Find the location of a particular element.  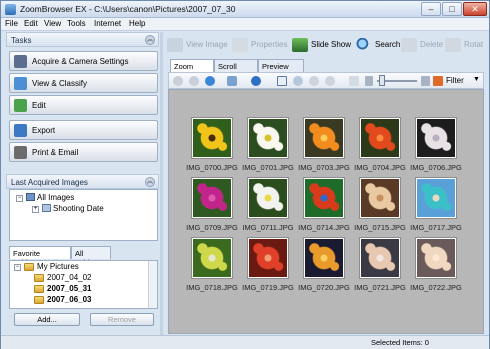

back-icon is located at coordinates (178, 81).